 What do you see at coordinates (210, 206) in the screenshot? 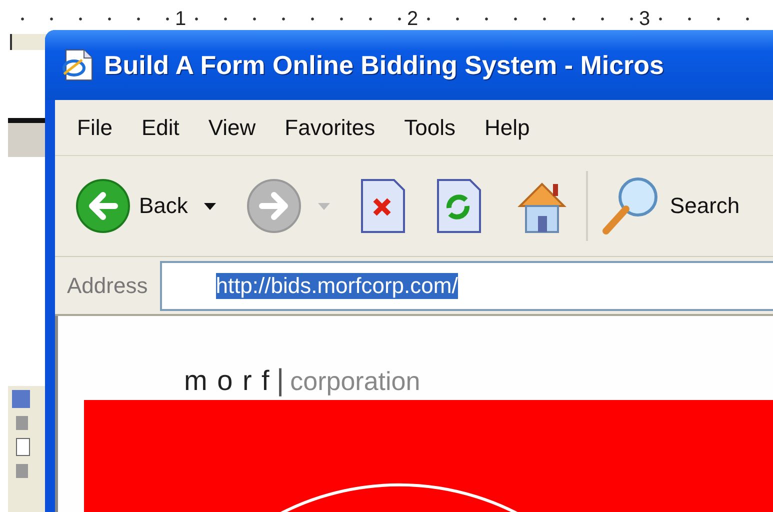
I see `caret-icon` at bounding box center [210, 206].